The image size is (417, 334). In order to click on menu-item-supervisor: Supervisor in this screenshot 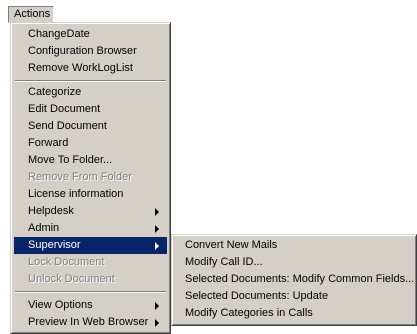, I will do `click(90, 245)`.